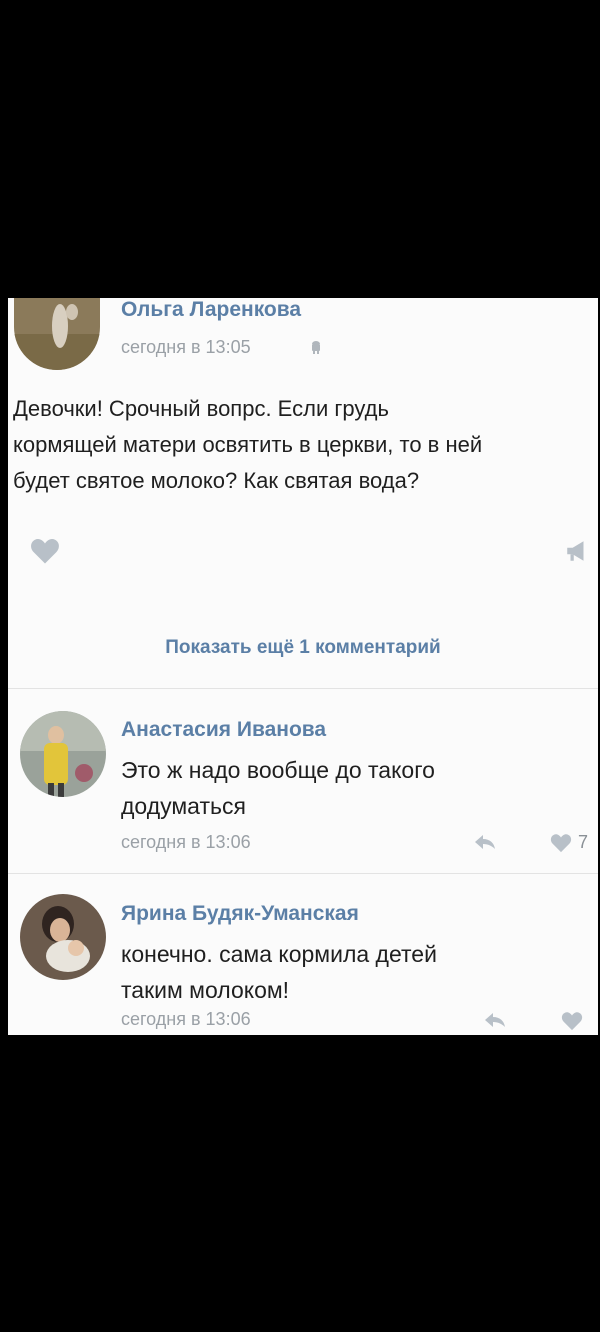 This screenshot has width=600, height=1332. What do you see at coordinates (205, 990) in the screenshot?
I see `comment-text-line-2: таким молоком!` at bounding box center [205, 990].